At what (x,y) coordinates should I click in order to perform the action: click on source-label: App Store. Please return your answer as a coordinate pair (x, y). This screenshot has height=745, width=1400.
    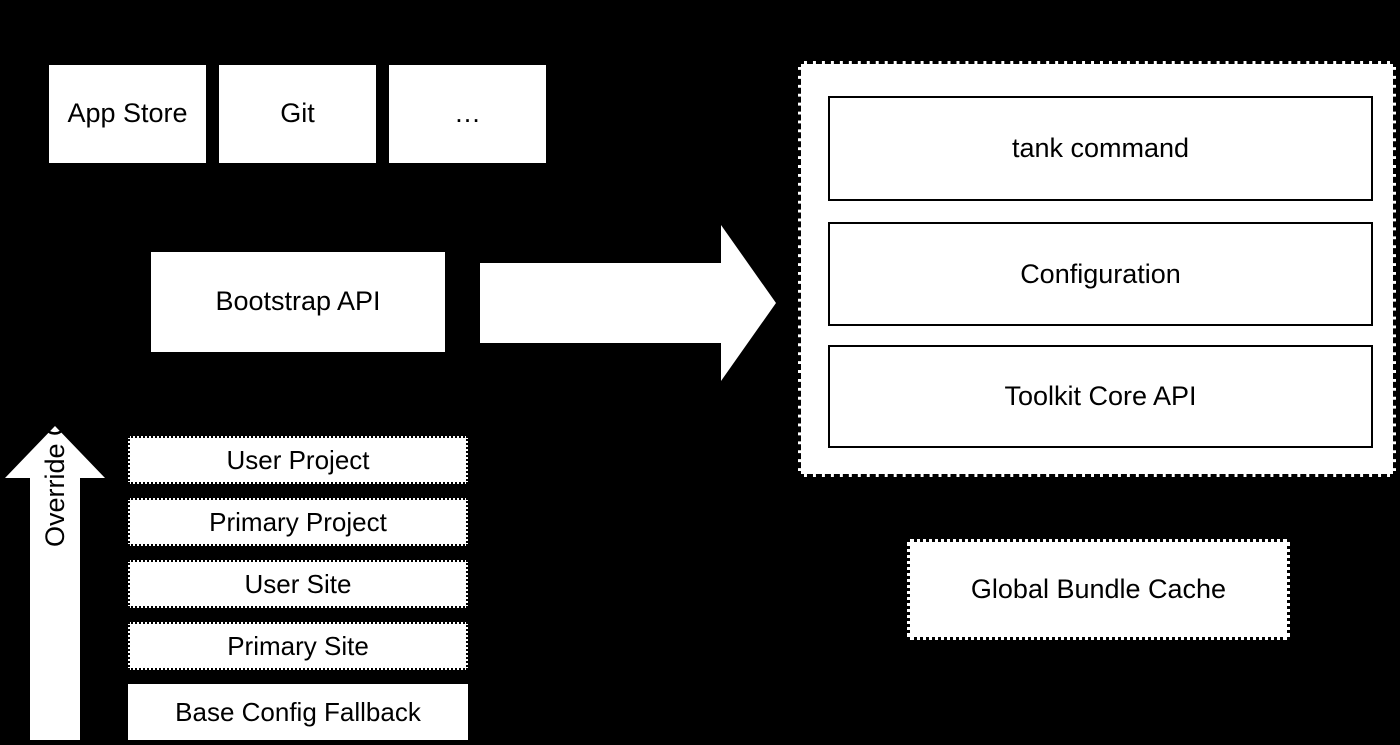
    Looking at the image, I should click on (127, 113).